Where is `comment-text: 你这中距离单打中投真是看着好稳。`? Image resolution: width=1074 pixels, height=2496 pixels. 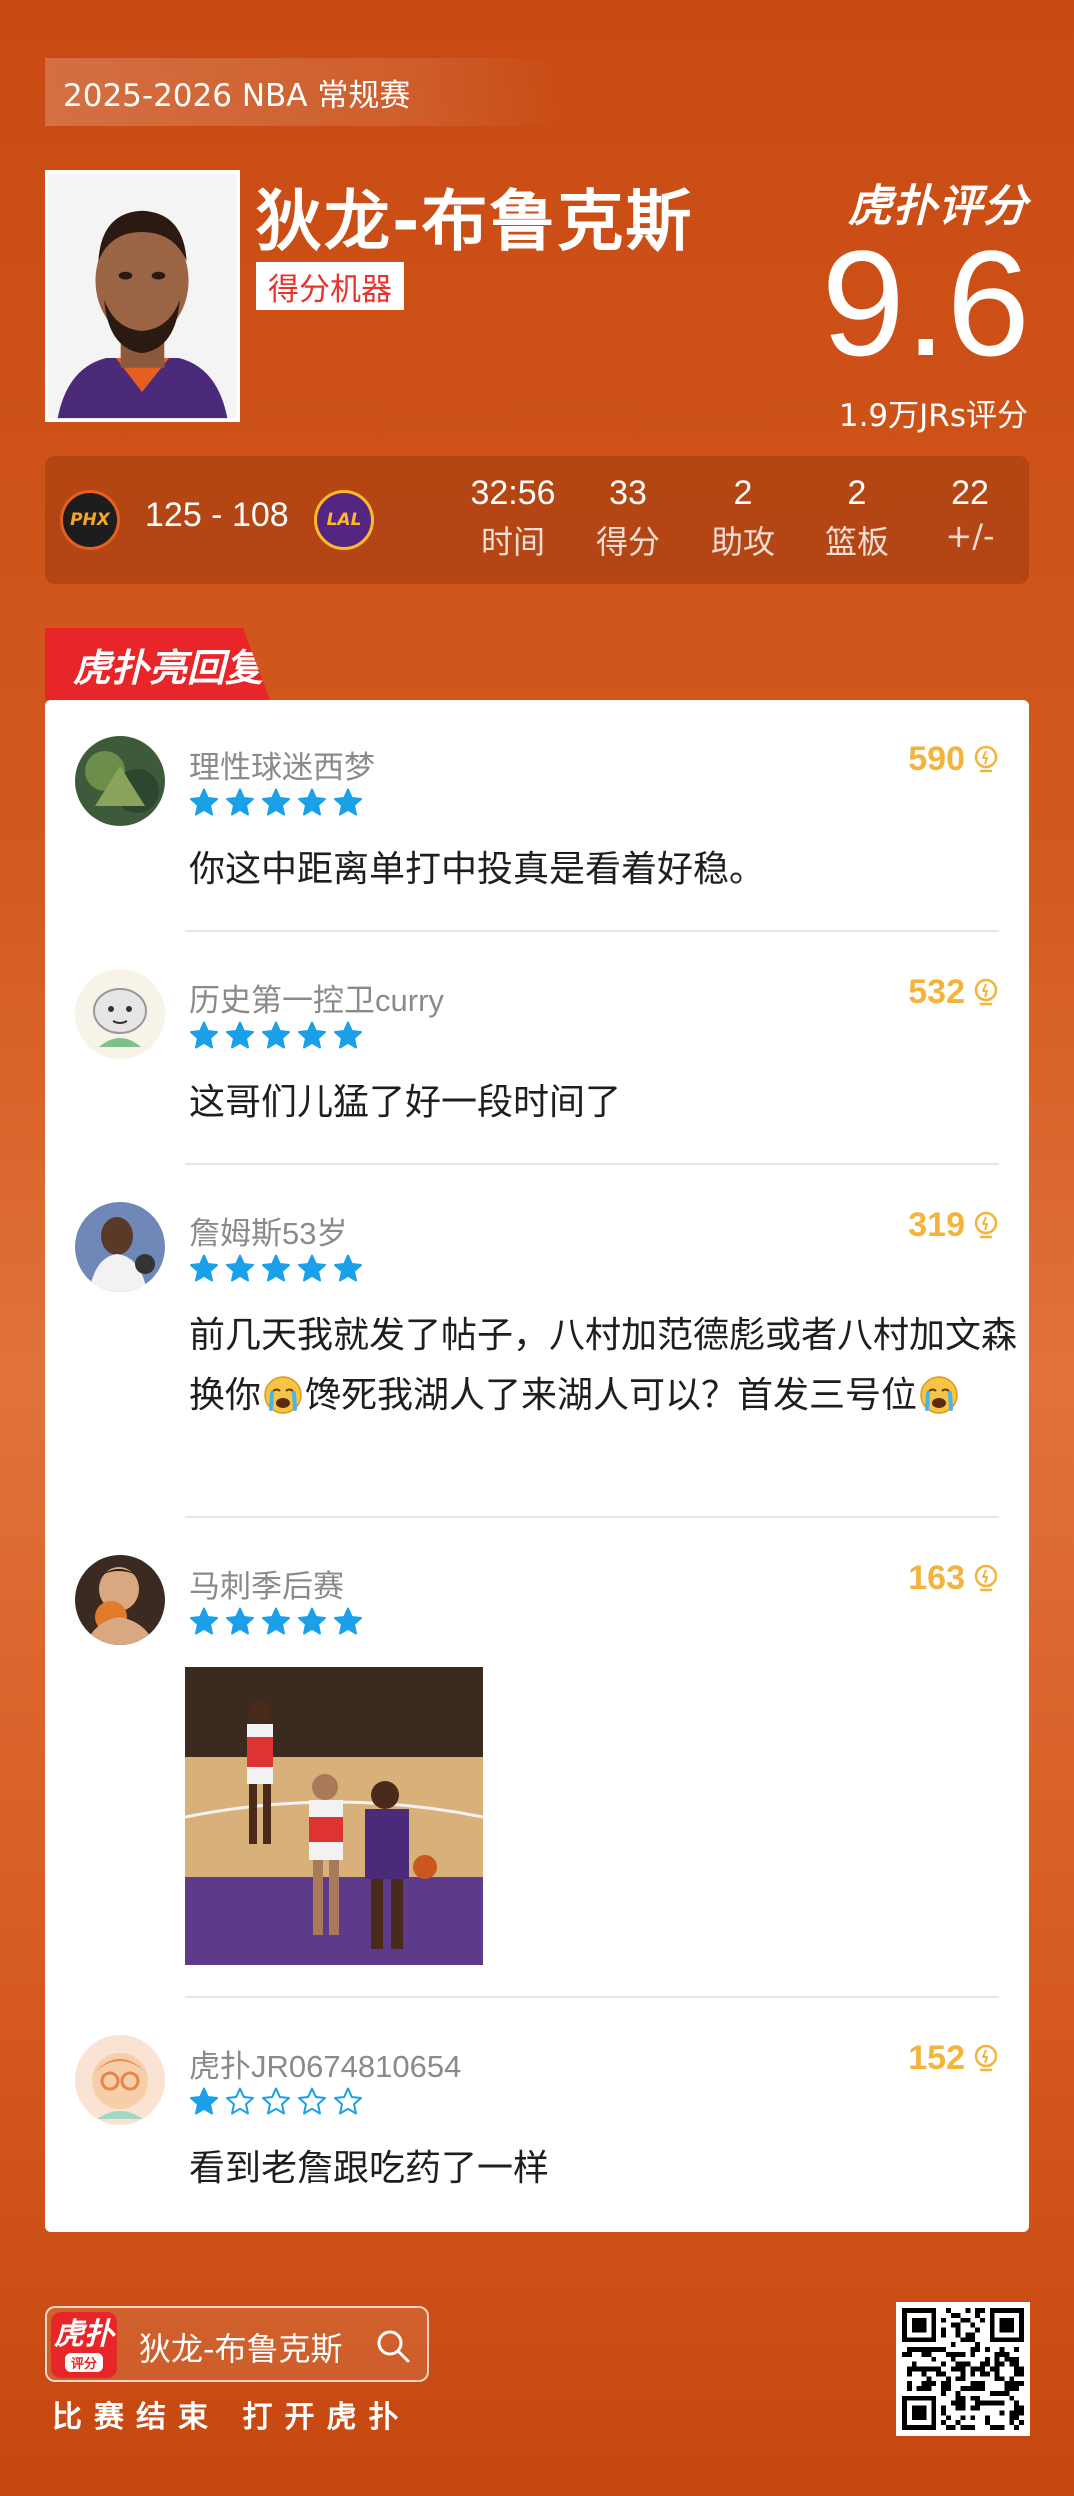 comment-text: 你这中距离单打中投真是看着好稳。 is located at coordinates (477, 869).